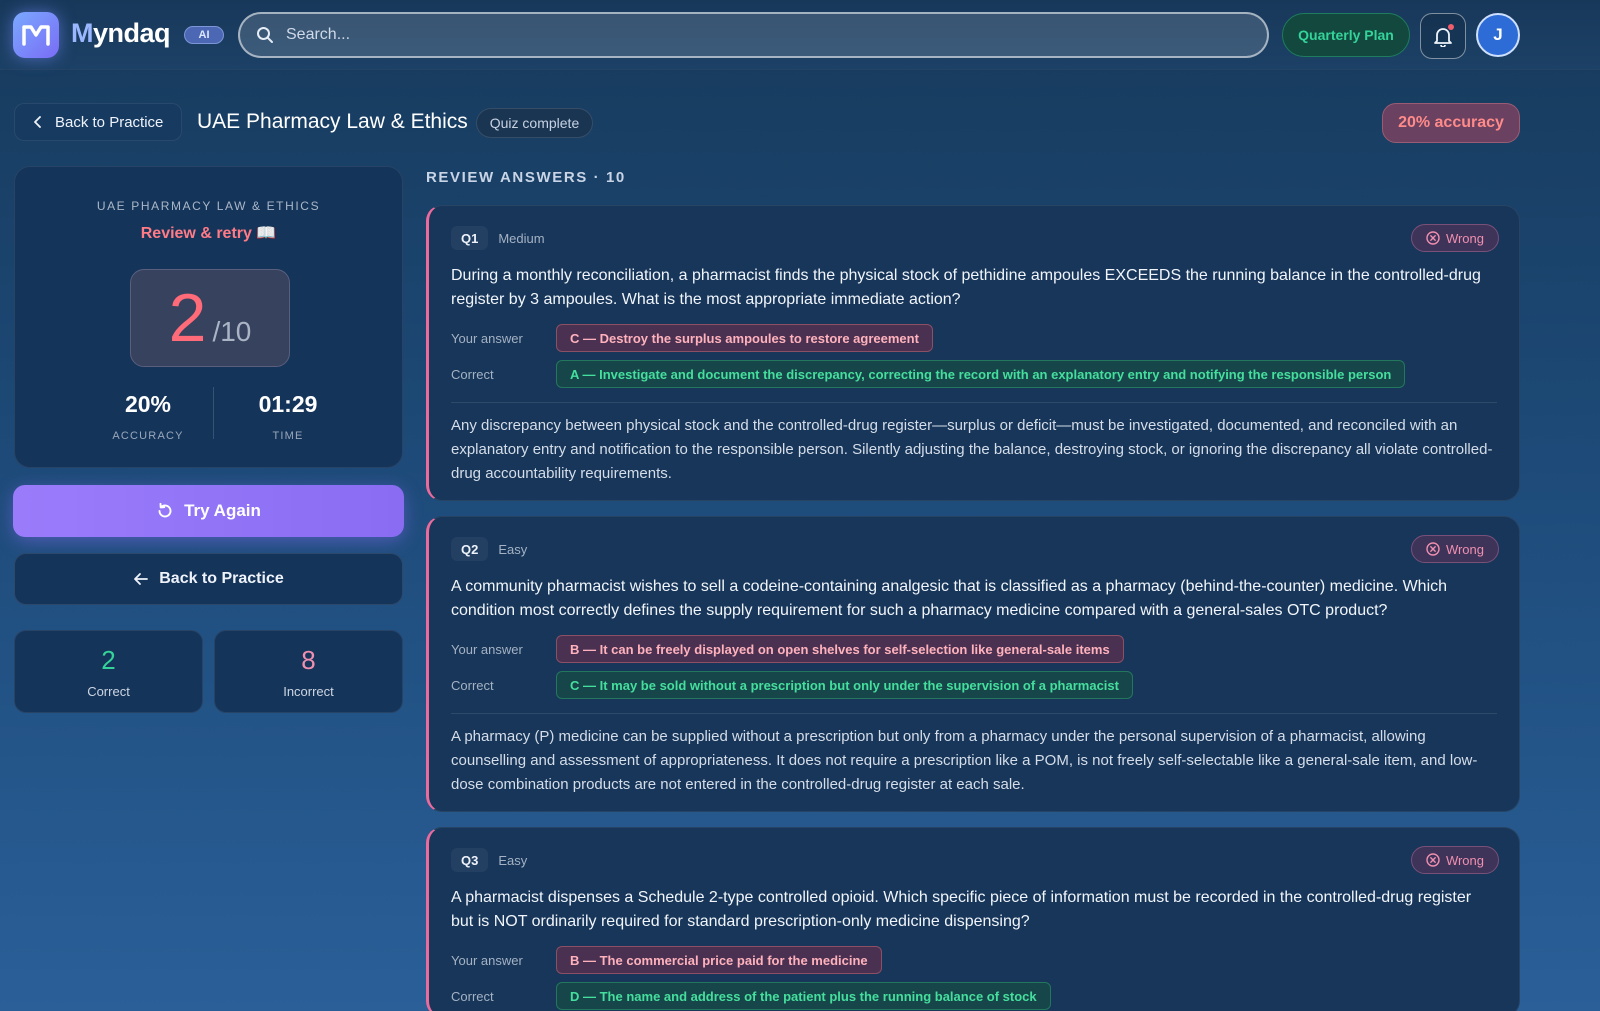 The image size is (1600, 1011). Describe the element at coordinates (736, 35) in the screenshot. I see `search-input` at that location.